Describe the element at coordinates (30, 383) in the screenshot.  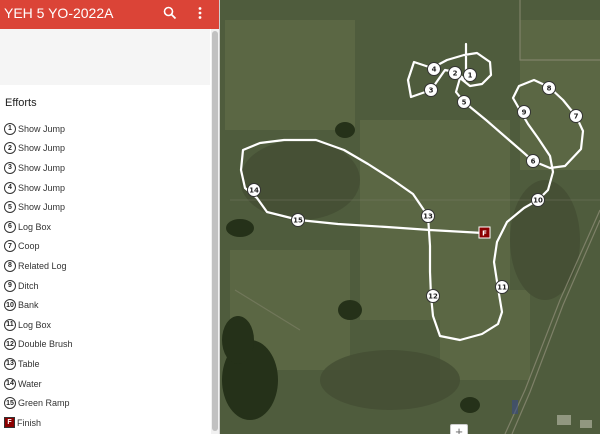
I see `effort-label: Water` at that location.